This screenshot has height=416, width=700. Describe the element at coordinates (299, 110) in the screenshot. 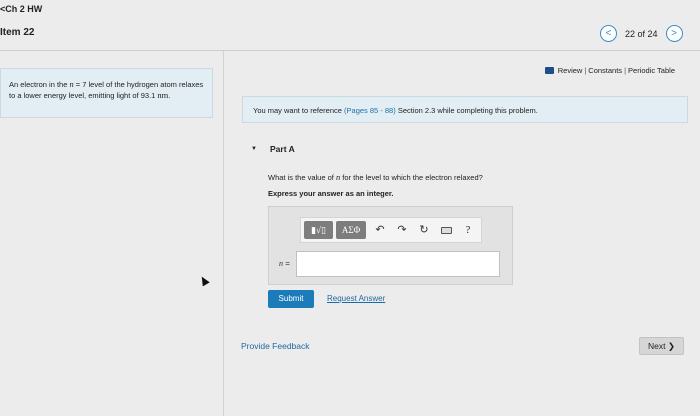

I see `reference-text-a: You may want to reference` at that location.